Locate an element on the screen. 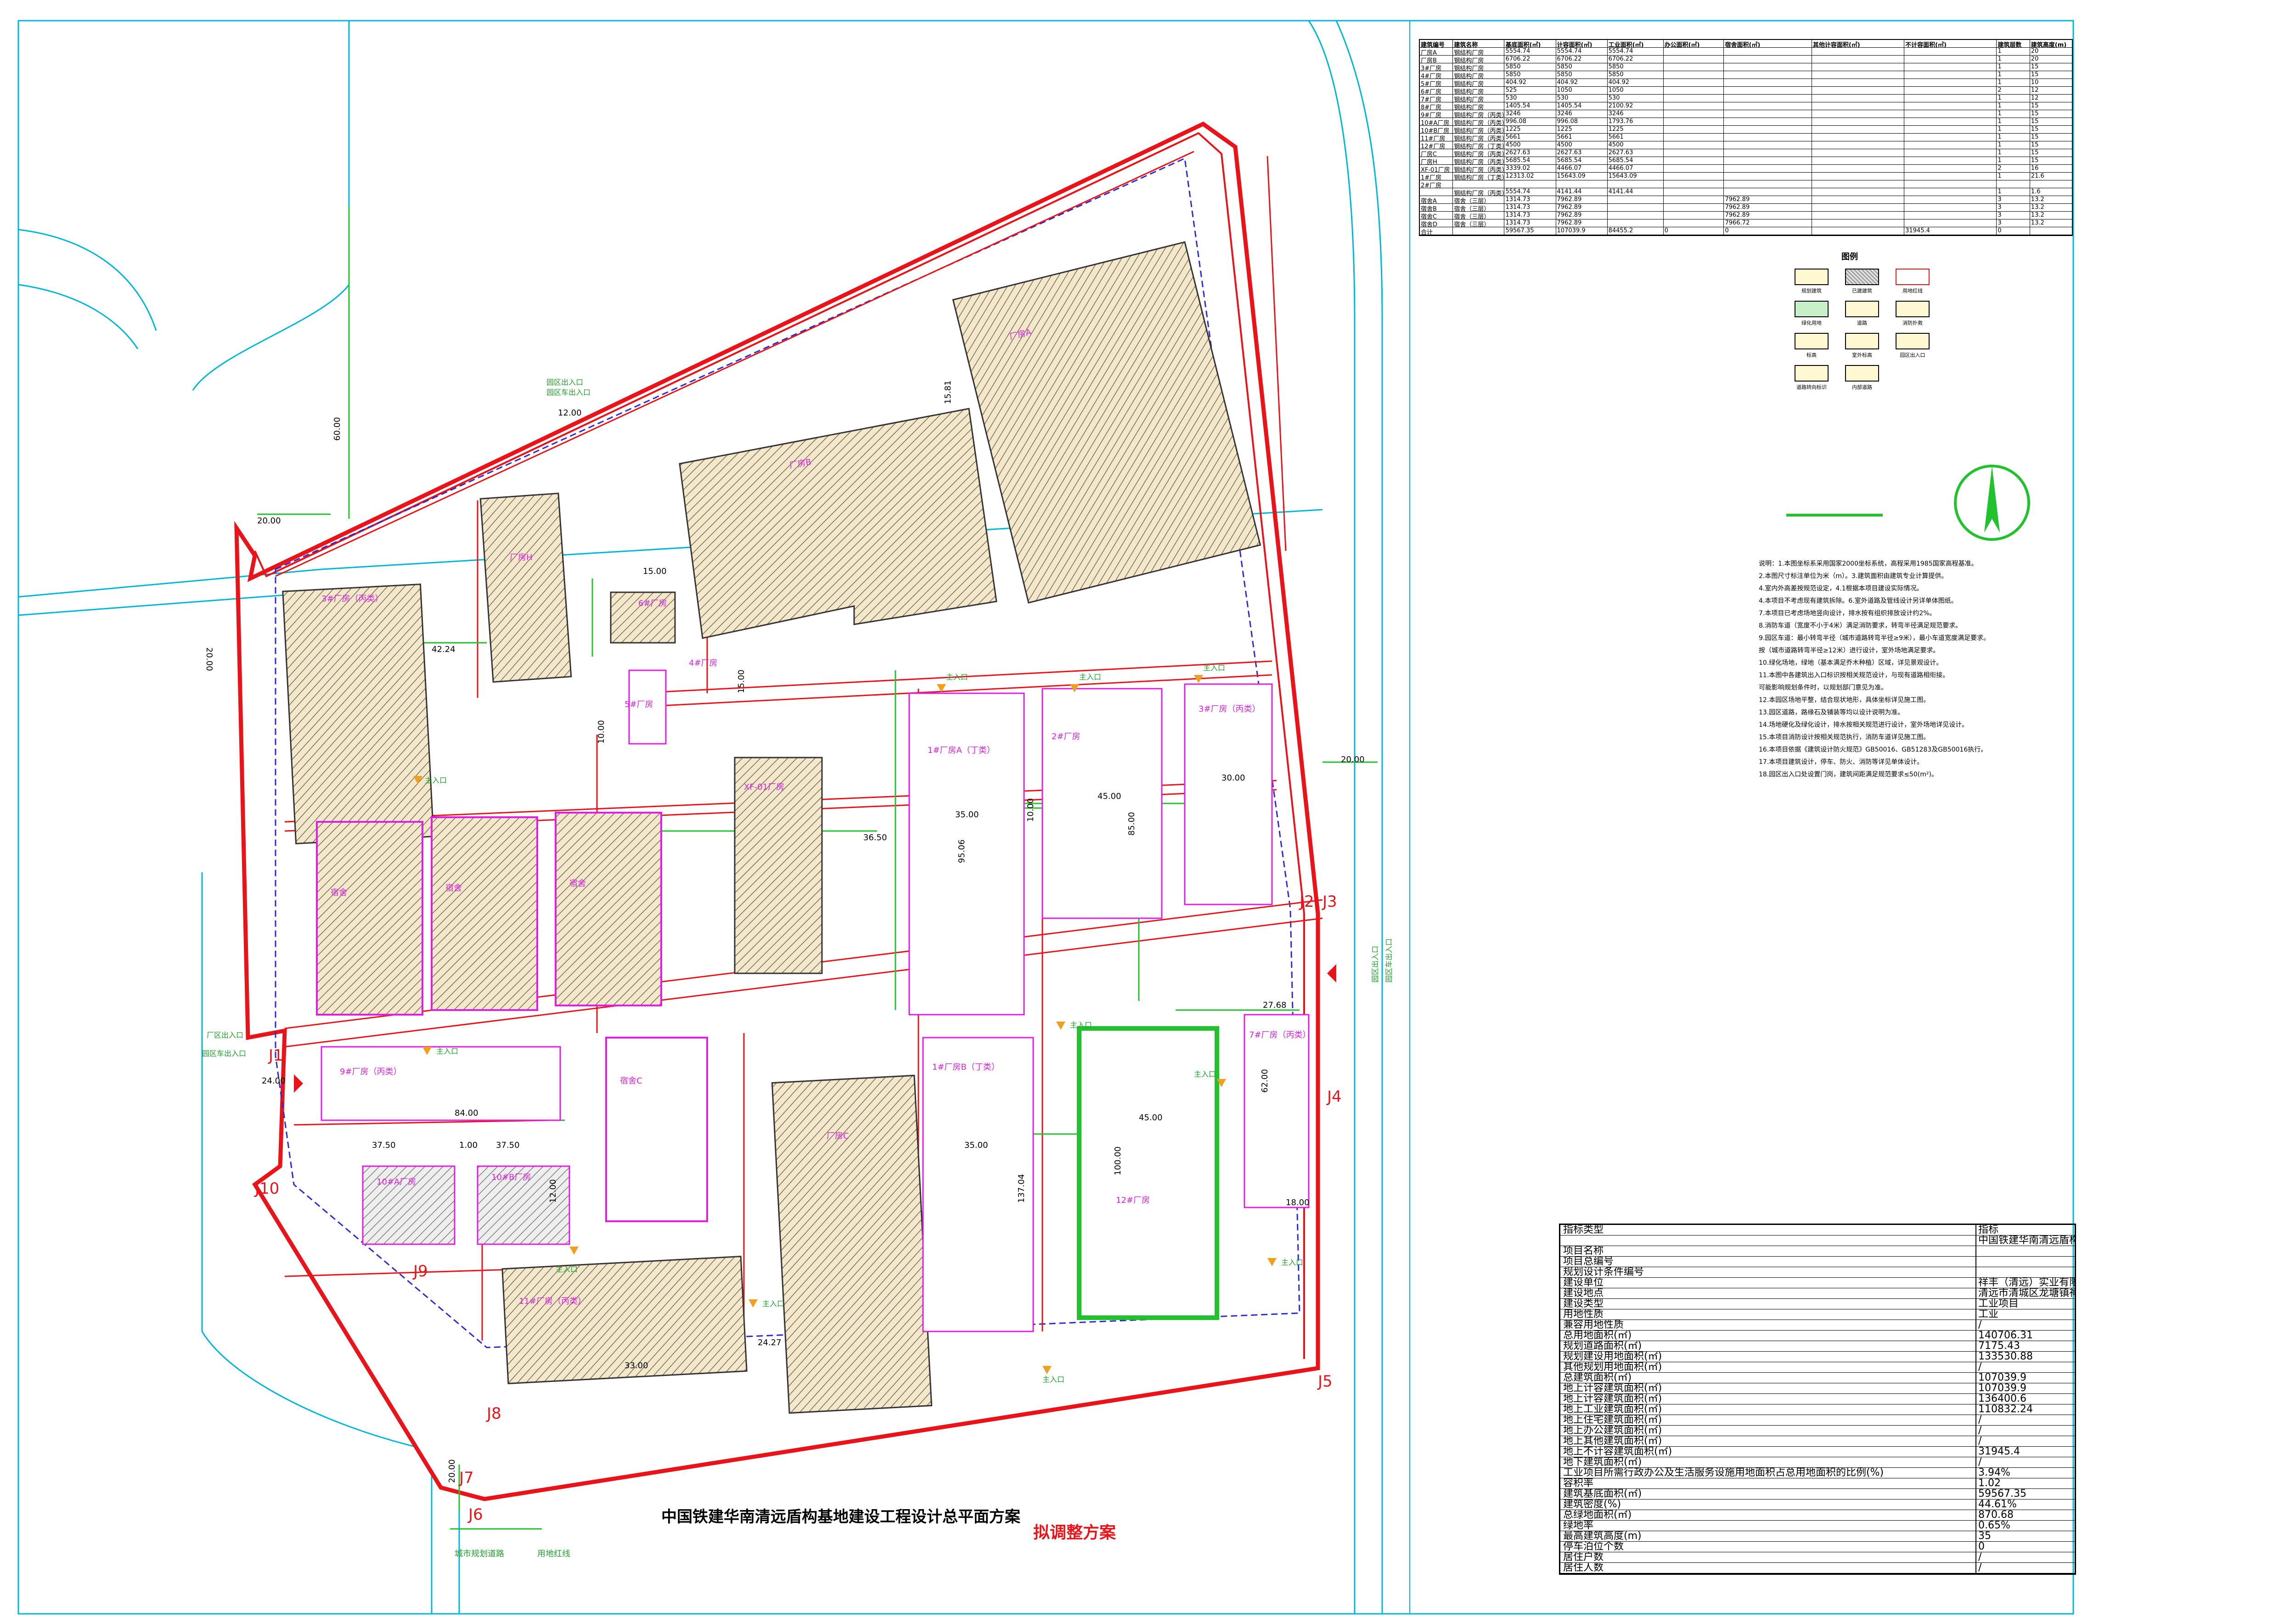 The width and height of the screenshot is (2296, 1623). info-value: 7175.43 is located at coordinates (1999, 1346).